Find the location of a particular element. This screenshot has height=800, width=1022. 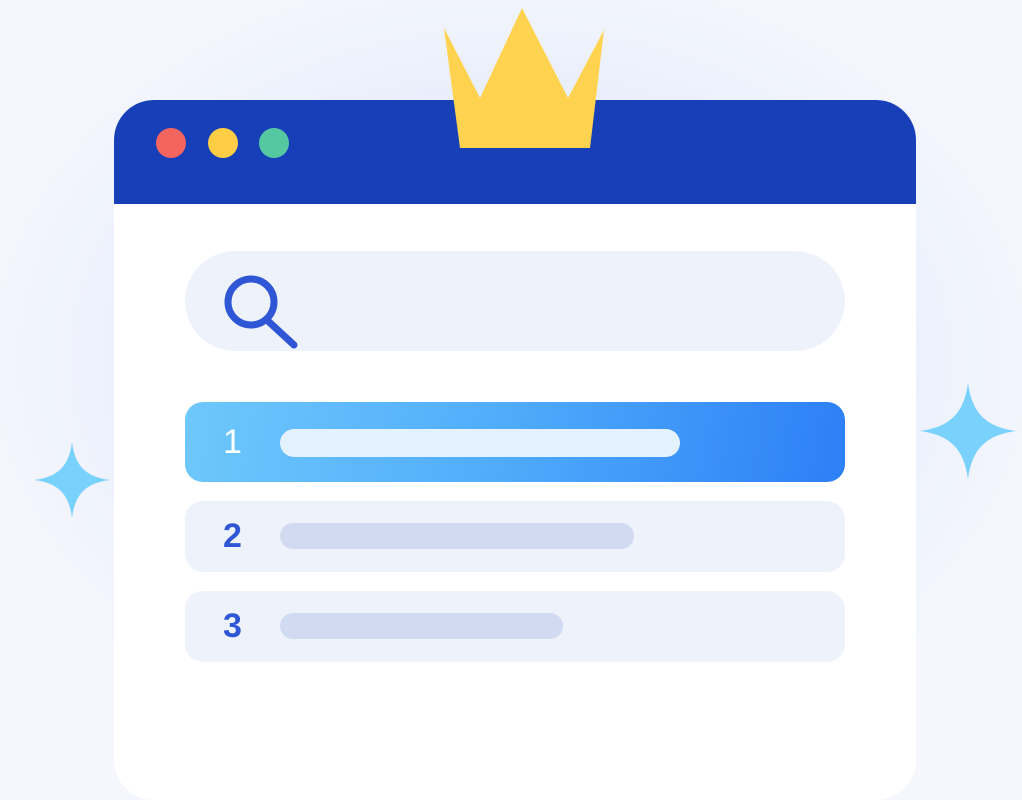

close-dot is located at coordinates (171, 143).